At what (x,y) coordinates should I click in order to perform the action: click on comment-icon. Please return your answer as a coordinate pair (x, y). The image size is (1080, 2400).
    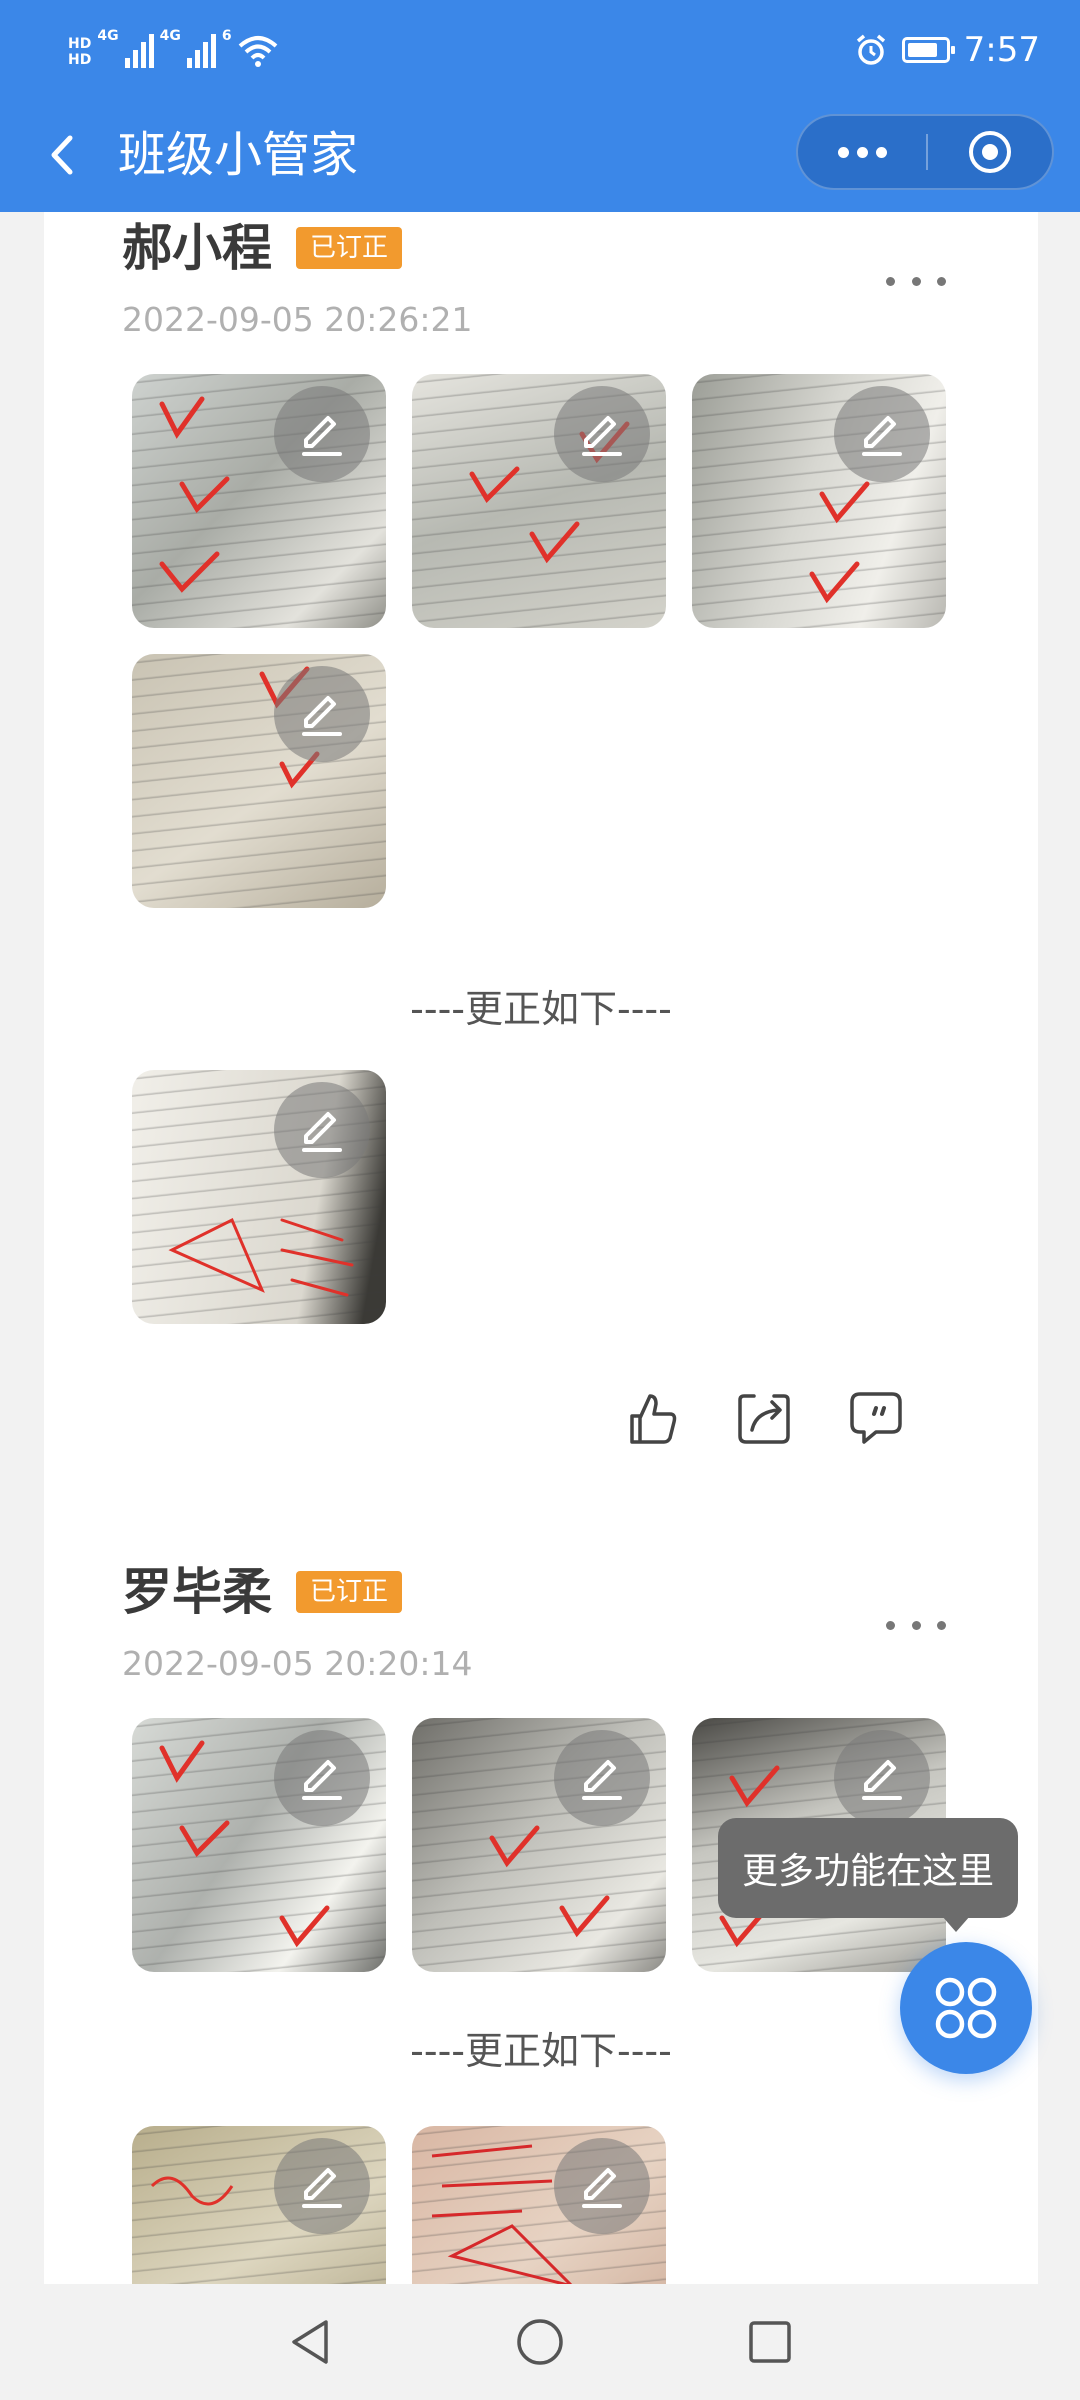
    Looking at the image, I should click on (876, 1418).